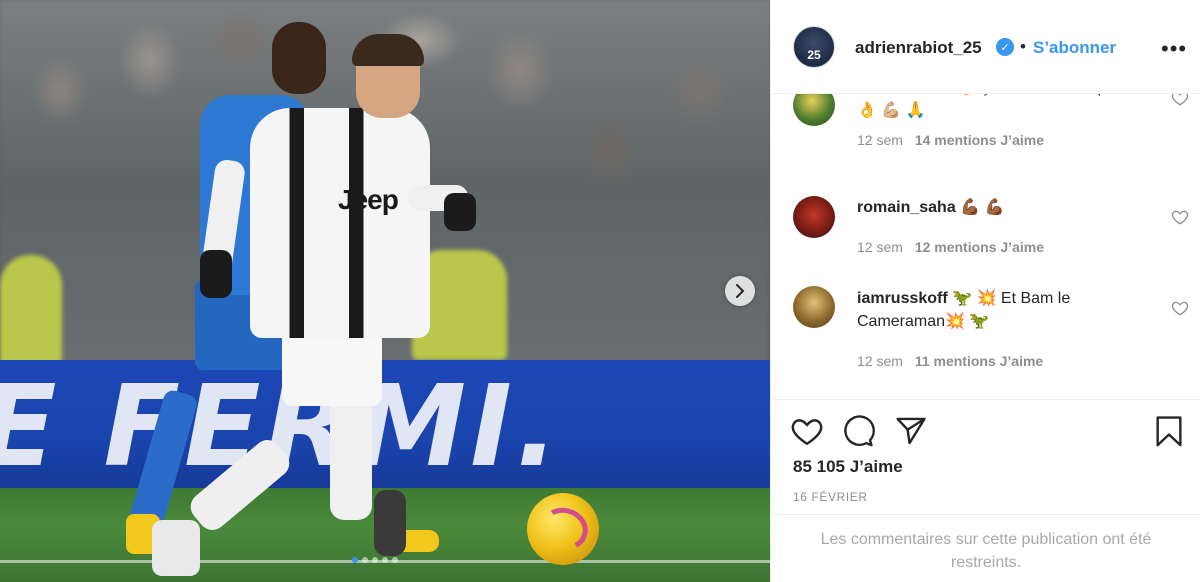 The width and height of the screenshot is (1200, 582). I want to click on follow-button: S’abonner, so click(1074, 48).